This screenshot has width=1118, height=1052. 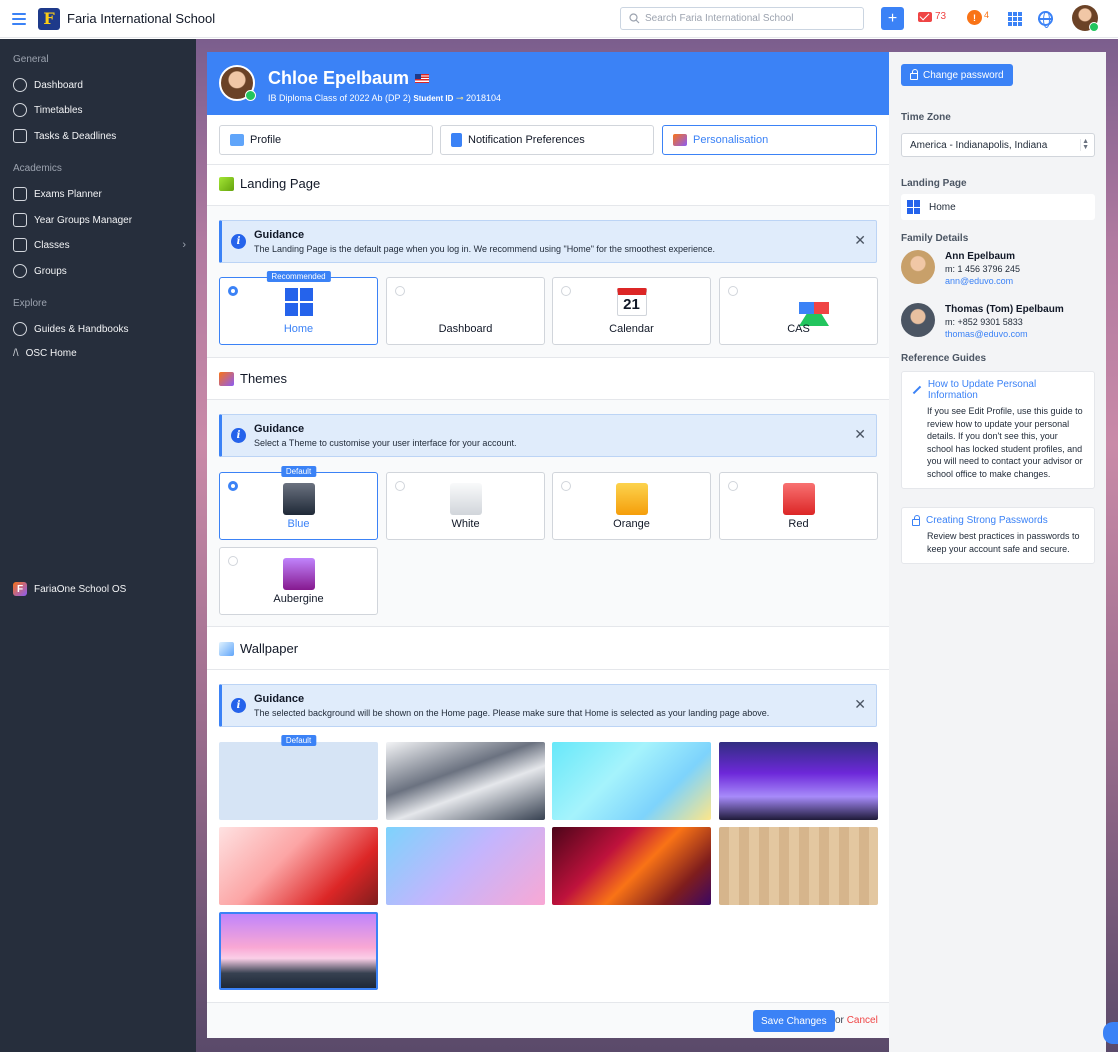 What do you see at coordinates (298, 777) in the screenshot?
I see `wallpaper-option-default: Default` at bounding box center [298, 777].